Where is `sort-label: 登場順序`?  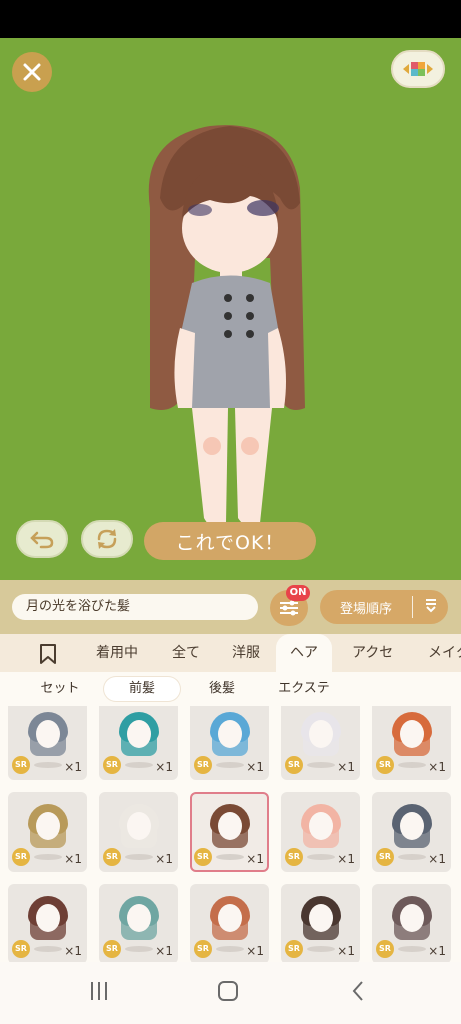
sort-label: 登場順序 is located at coordinates (365, 609).